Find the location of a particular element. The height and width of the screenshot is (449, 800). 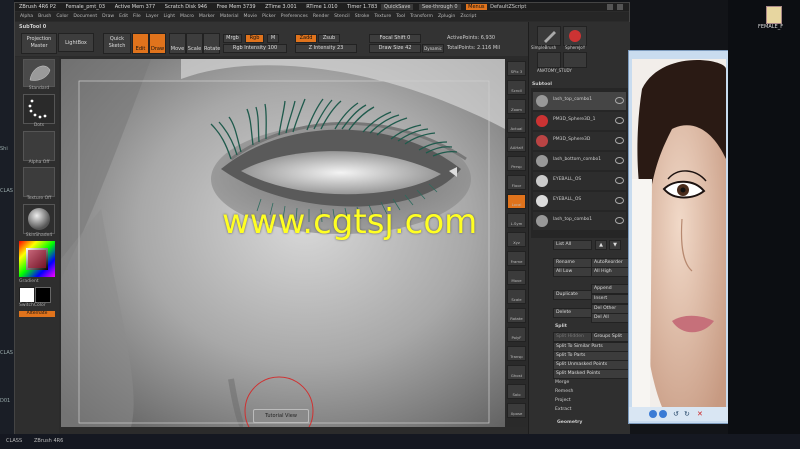

quicksave-button: QuickSave is located at coordinates (397, 7).